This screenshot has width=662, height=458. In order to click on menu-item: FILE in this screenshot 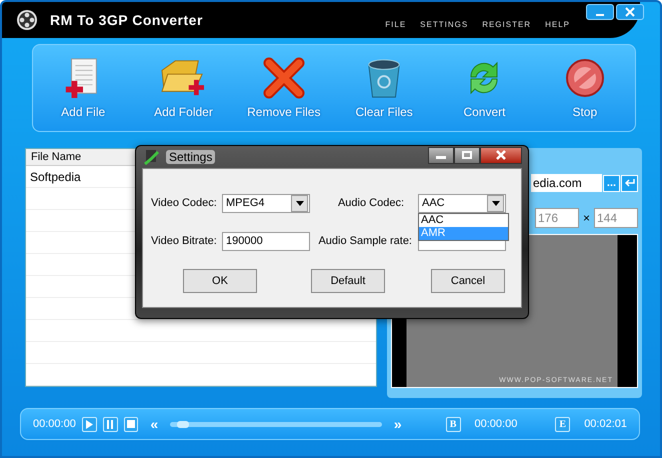, I will do `click(395, 24)`.